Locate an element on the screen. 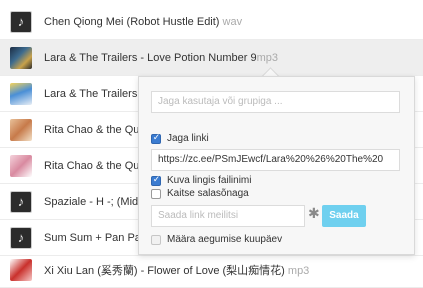  list-item: Chen Qiong Mei (Robot Hustle Edit) wav is located at coordinates (211, 22).